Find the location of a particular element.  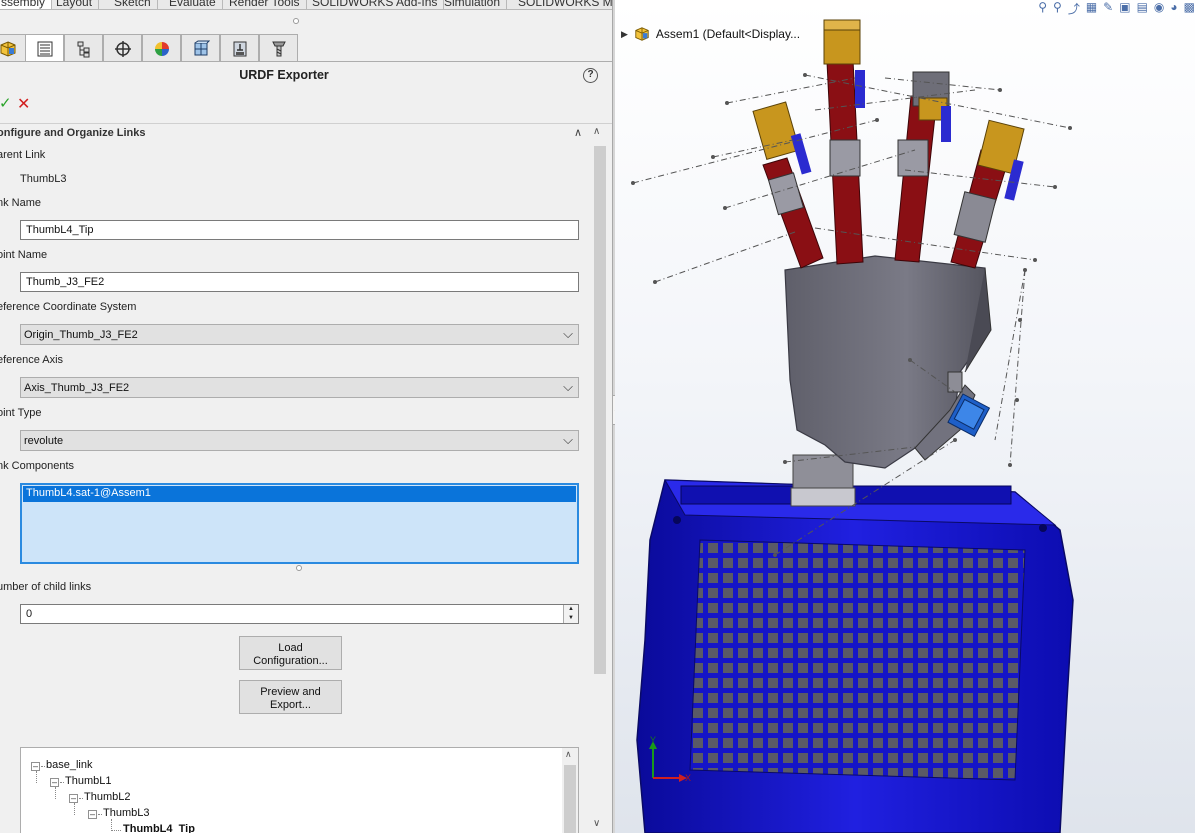

tree-node-thumbl3: ThumbL3 is located at coordinates (126, 813).